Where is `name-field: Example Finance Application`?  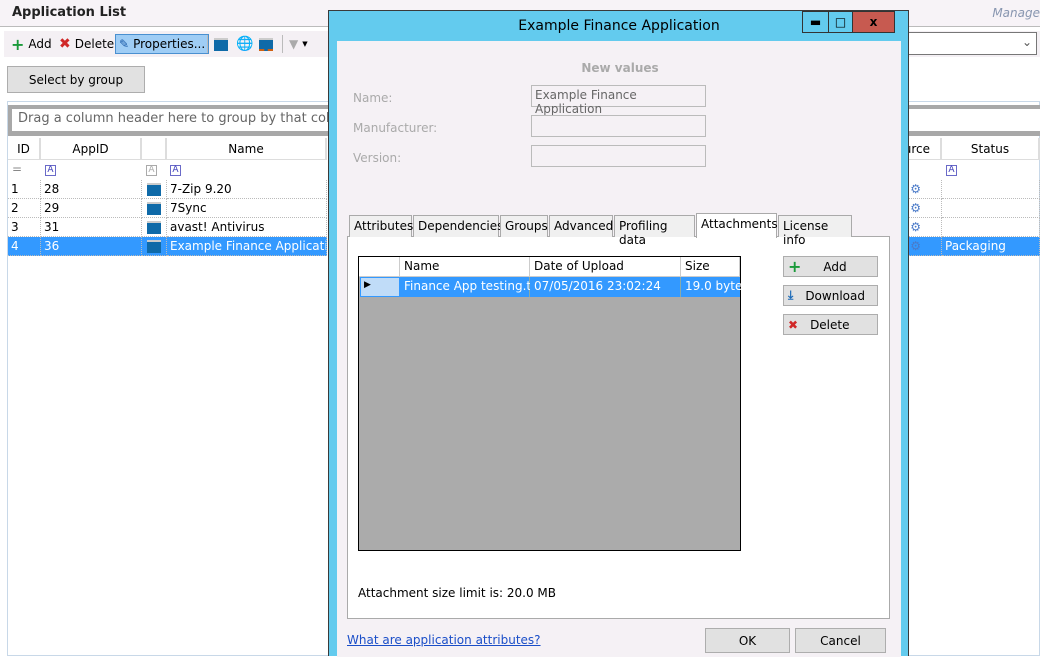
name-field: Example Finance Application is located at coordinates (618, 100).